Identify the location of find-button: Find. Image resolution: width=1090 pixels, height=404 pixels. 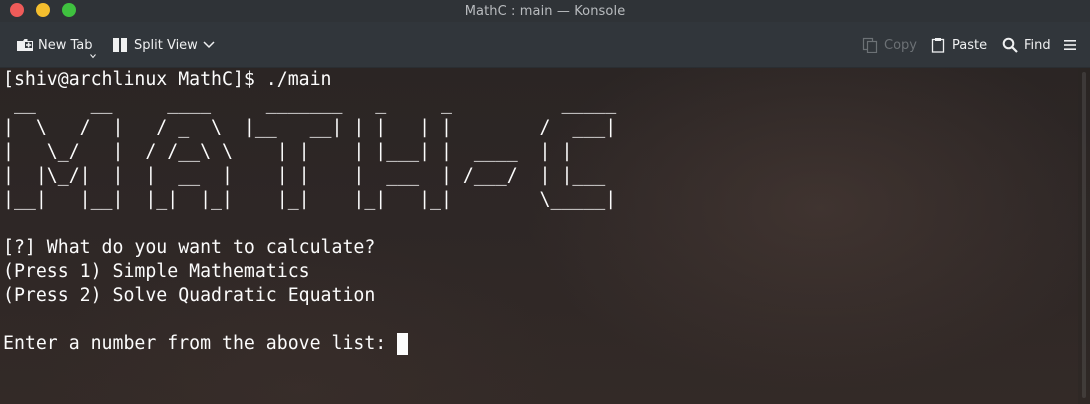
(1026, 45).